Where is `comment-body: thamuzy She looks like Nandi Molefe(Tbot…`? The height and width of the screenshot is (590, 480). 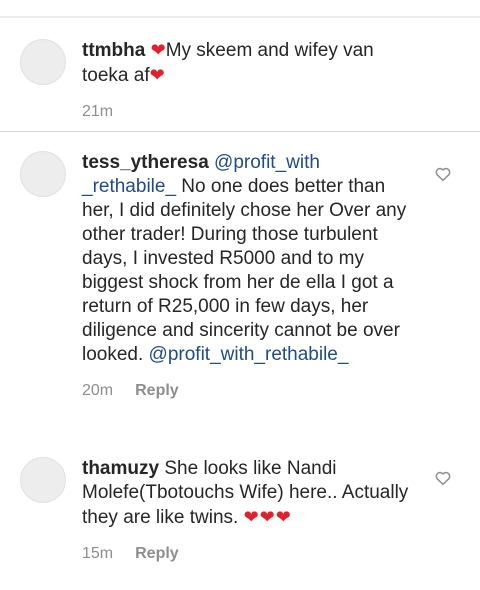 comment-body: thamuzy She looks like Nandi Molefe(Tbot… is located at coordinates (249, 511).